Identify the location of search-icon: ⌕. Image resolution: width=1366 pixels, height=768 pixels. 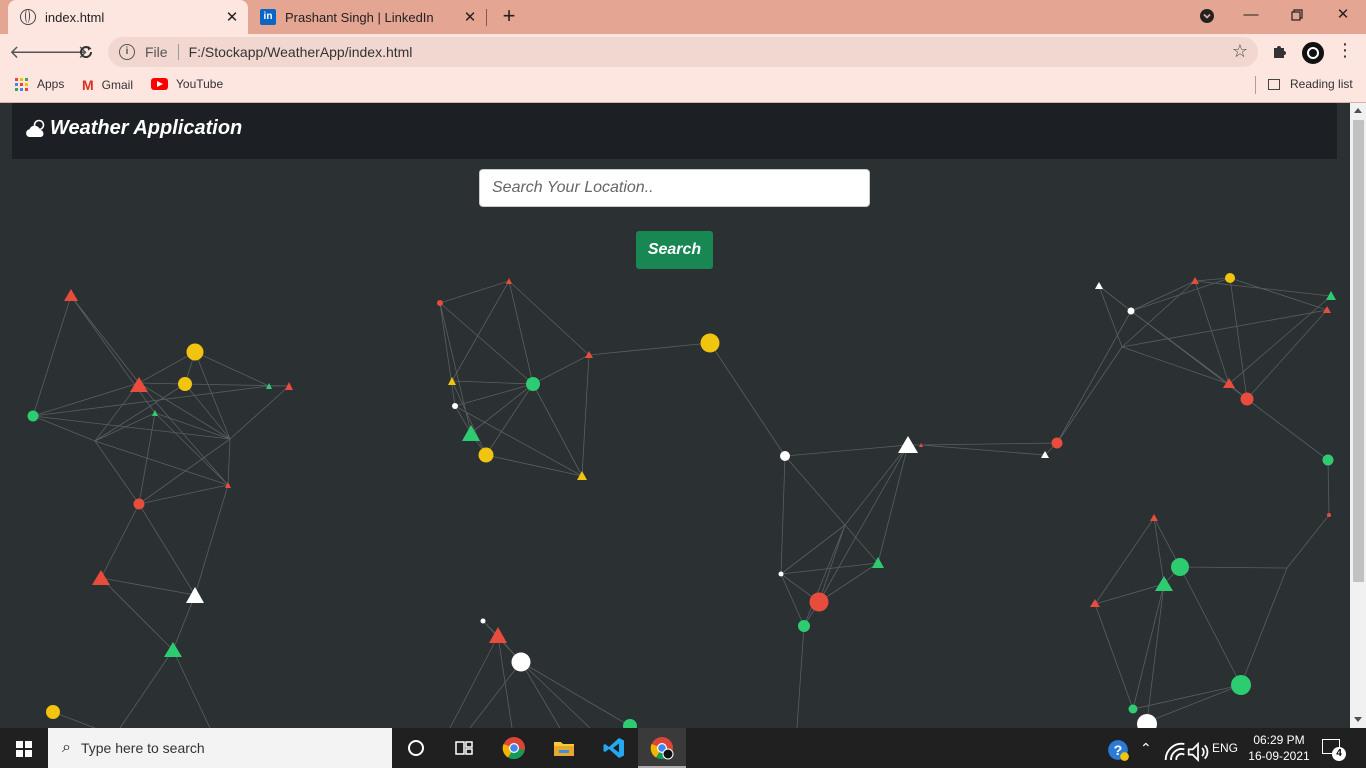
(66, 747).